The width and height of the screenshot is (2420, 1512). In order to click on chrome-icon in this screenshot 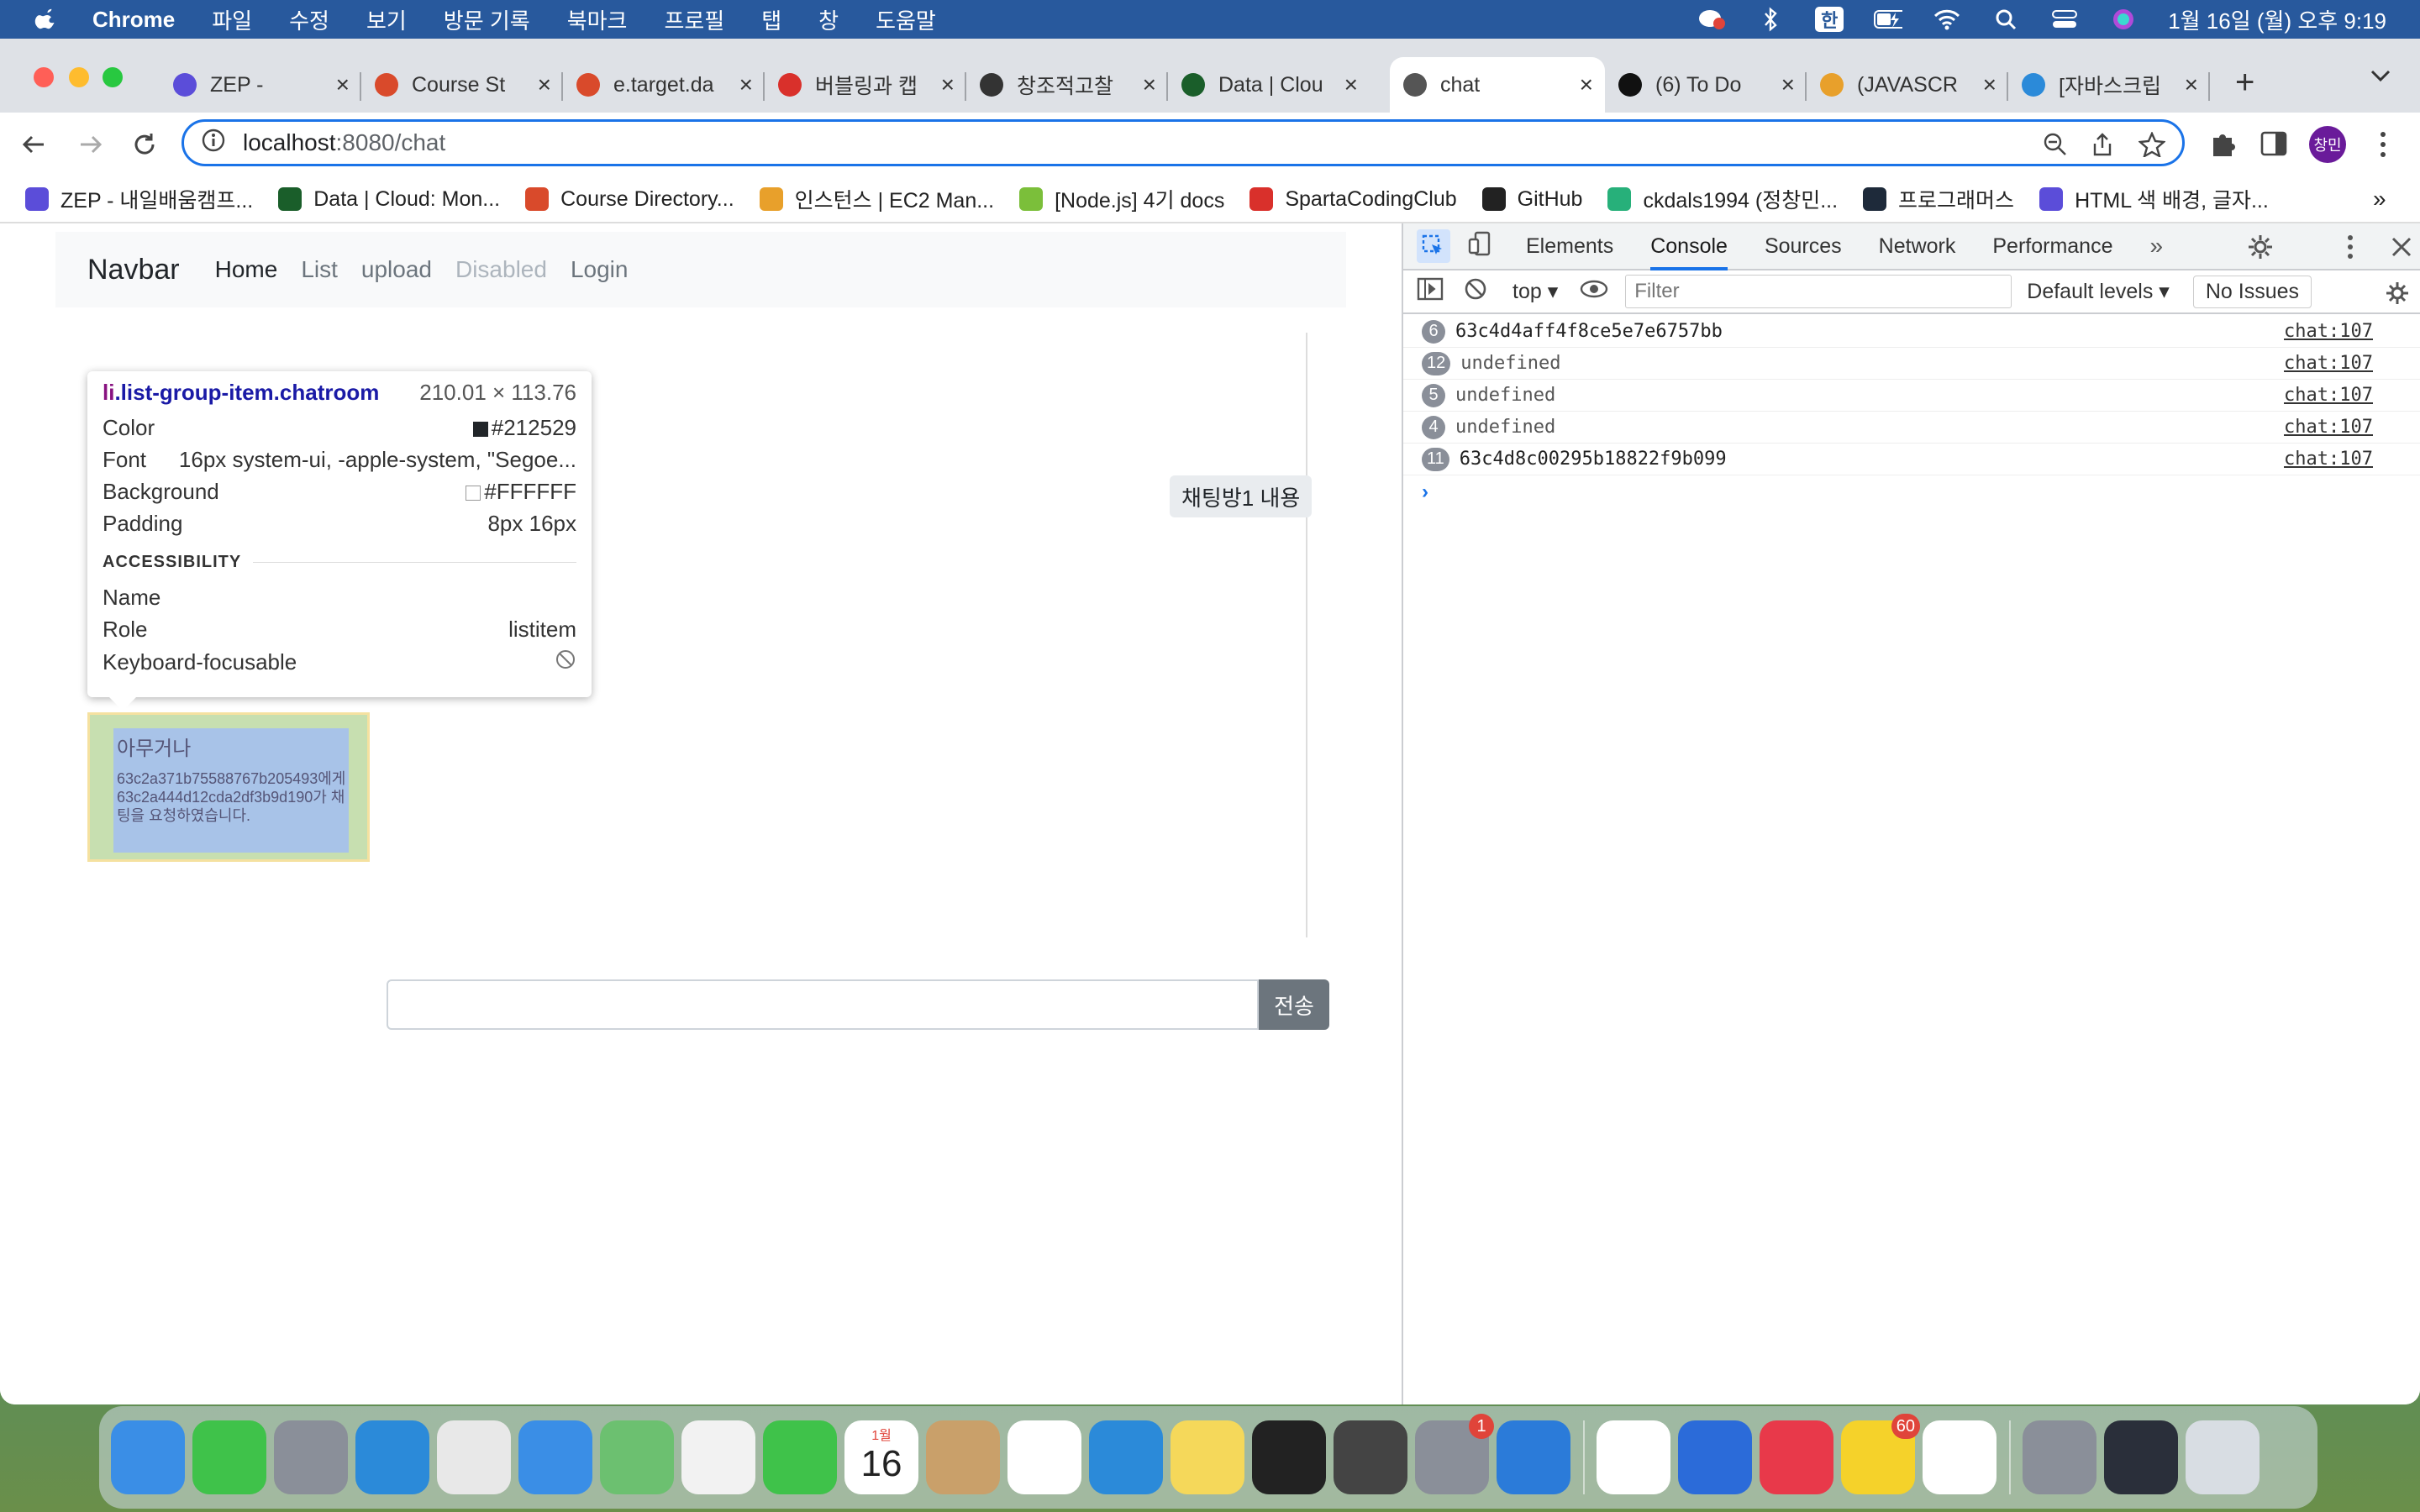, I will do `click(474, 1457)`.